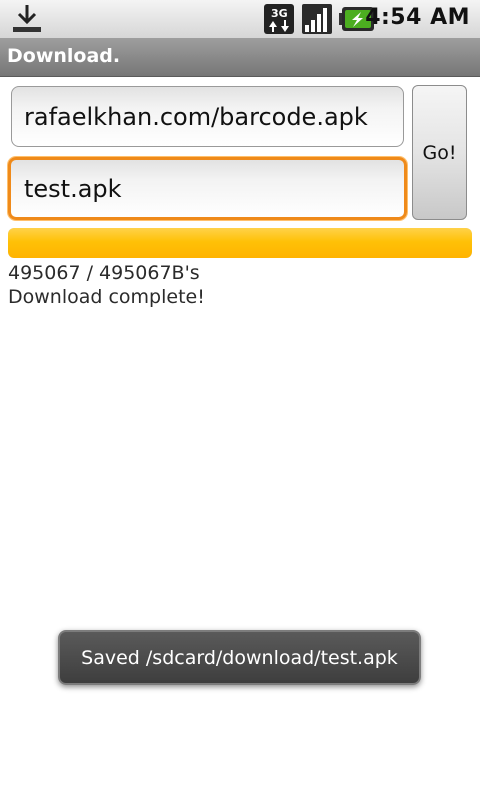 Image resolution: width=480 pixels, height=800 pixels. What do you see at coordinates (240, 57) in the screenshot?
I see `title-bar: Download.` at bounding box center [240, 57].